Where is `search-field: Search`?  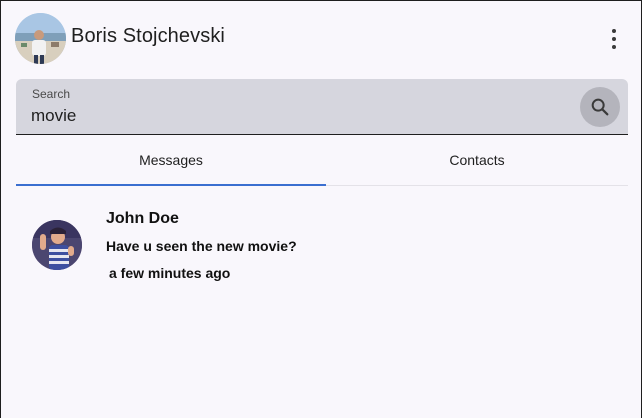 search-field: Search is located at coordinates (322, 107).